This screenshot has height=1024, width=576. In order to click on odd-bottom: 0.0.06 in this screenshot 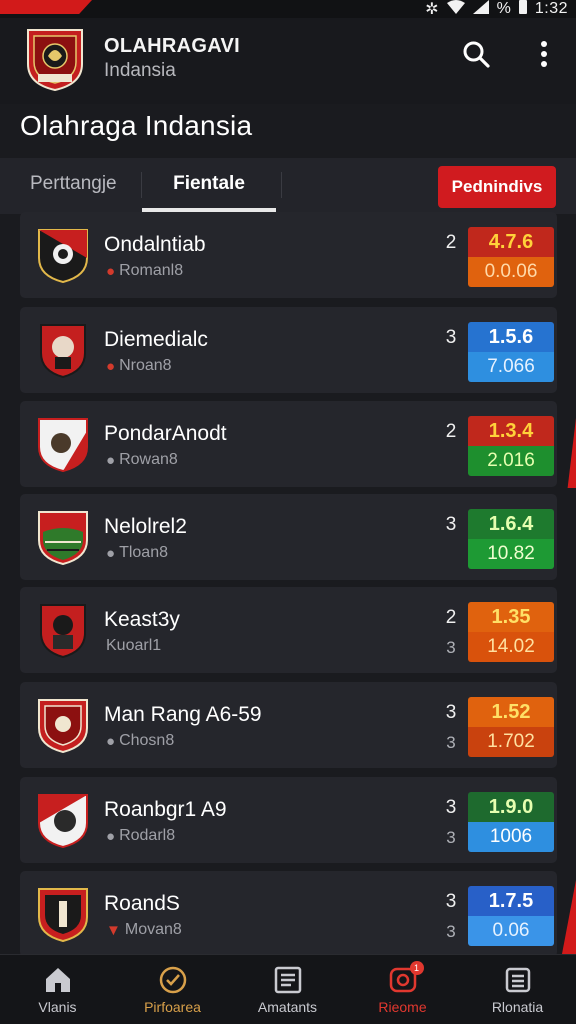, I will do `click(511, 272)`.